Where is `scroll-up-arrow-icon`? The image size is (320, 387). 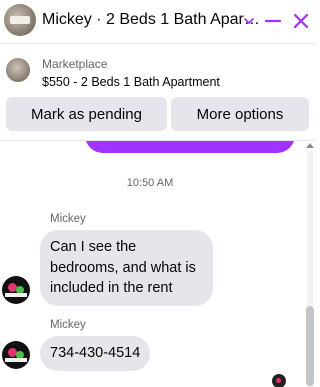
scroll-up-arrow-icon is located at coordinates (310, 145).